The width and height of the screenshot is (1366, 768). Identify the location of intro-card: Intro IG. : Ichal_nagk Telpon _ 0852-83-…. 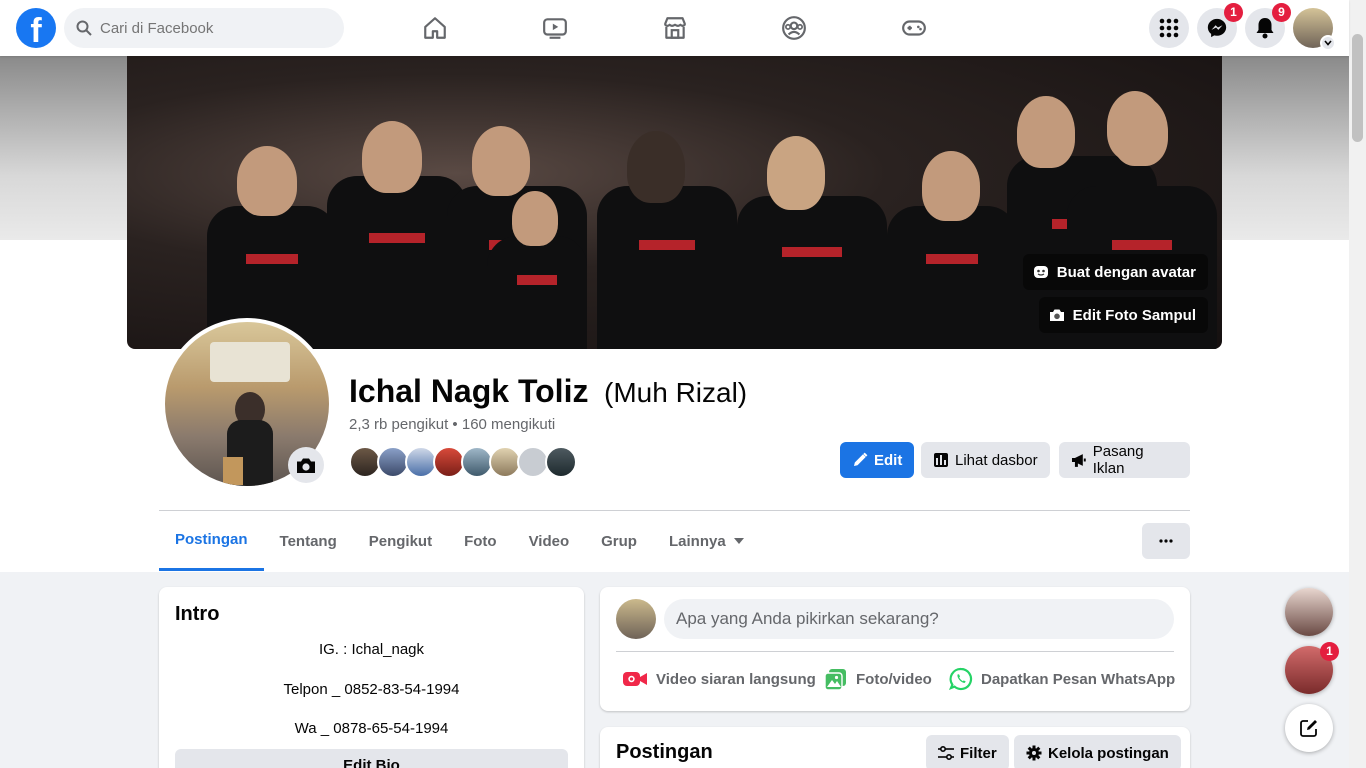
(371, 677).